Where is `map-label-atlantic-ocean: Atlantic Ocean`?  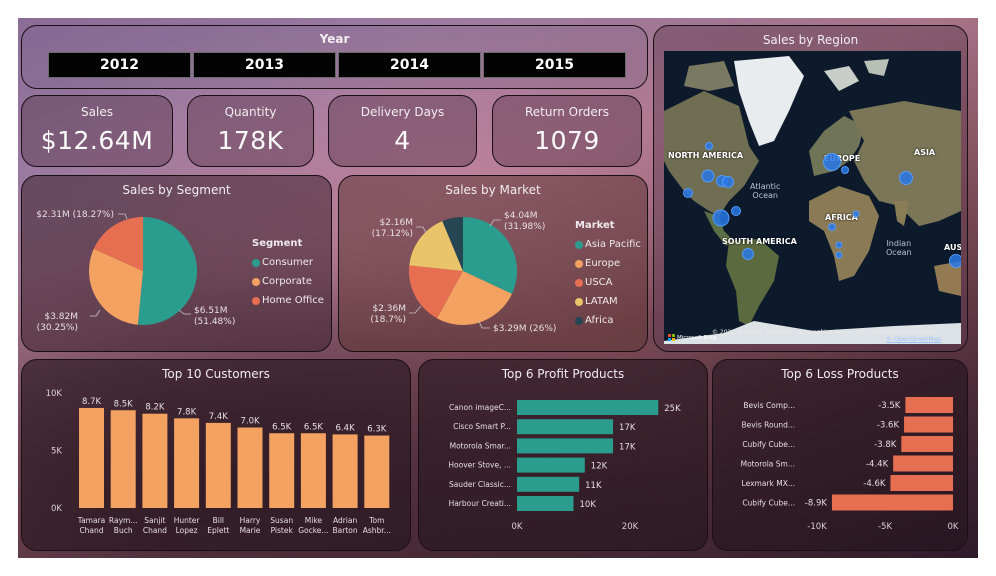
map-label-atlantic-ocean: Atlantic Ocean is located at coordinates (765, 191).